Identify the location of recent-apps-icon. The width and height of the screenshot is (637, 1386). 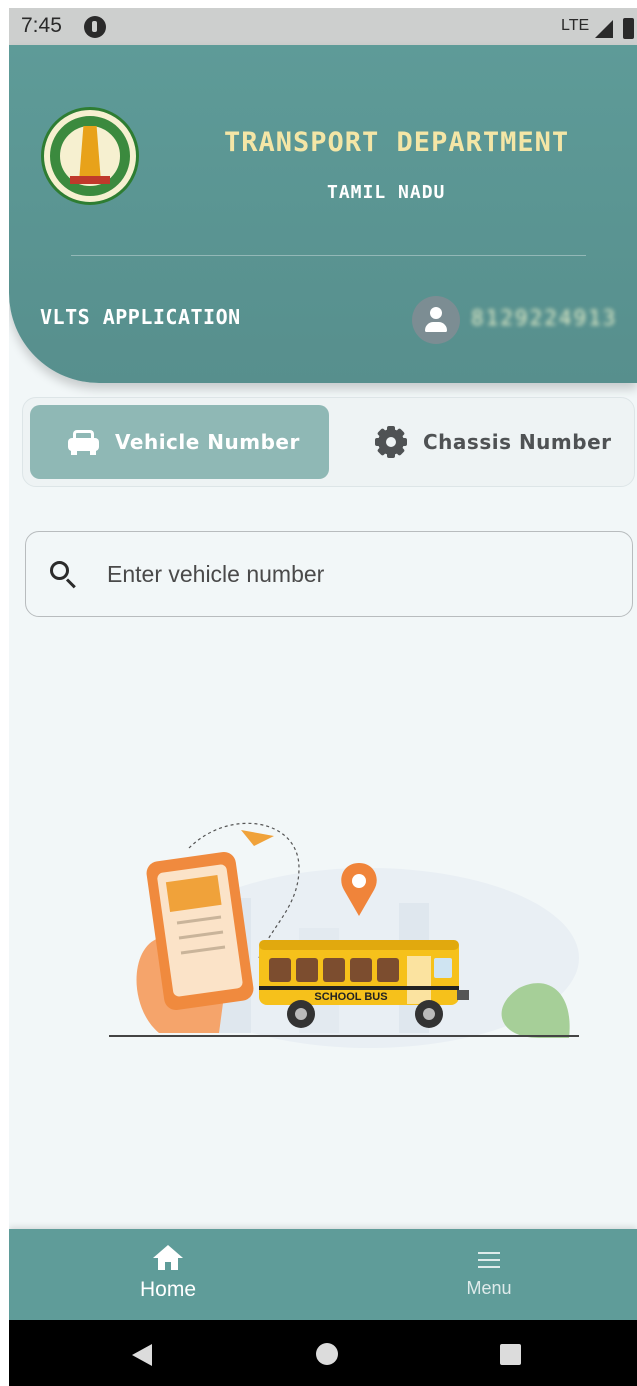
(510, 1354).